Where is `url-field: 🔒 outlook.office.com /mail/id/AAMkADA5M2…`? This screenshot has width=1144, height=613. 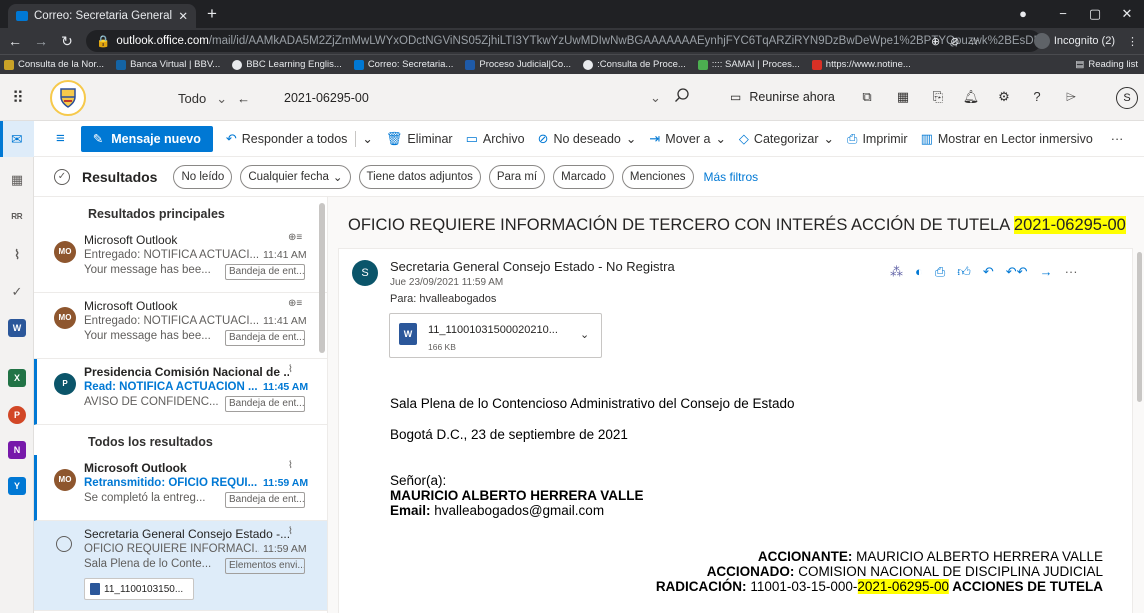 url-field: 🔒 outlook.office.com /mail/id/AAMkADA5M2… is located at coordinates (563, 41).